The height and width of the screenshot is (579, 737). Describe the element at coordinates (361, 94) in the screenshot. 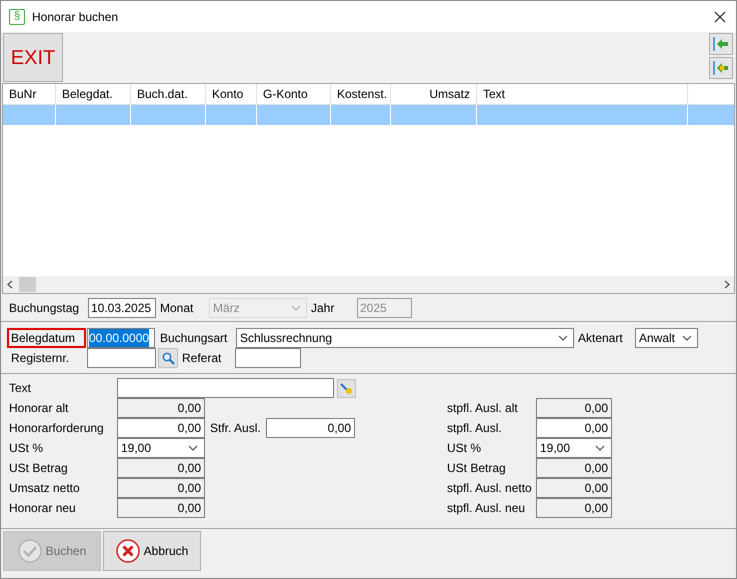

I see `column-header: Kostenst.` at that location.